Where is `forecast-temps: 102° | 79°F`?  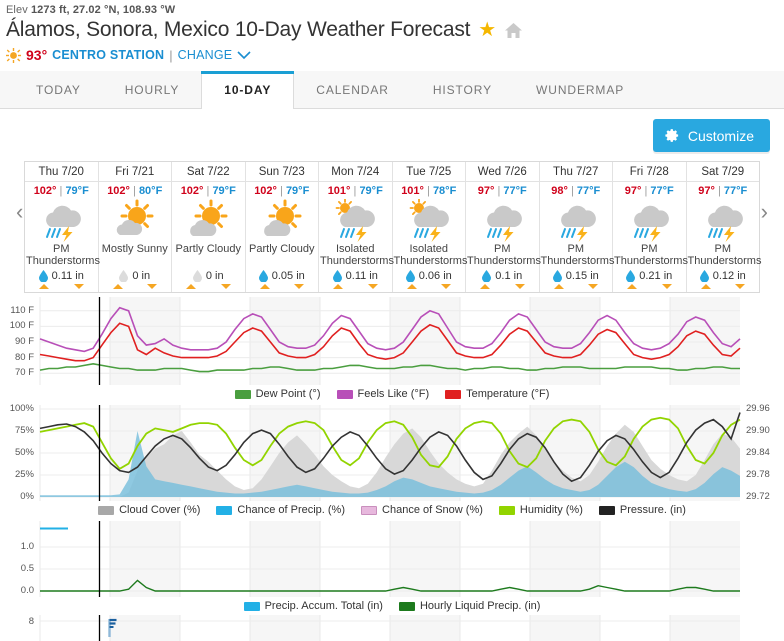 forecast-temps: 102° | 79°F is located at coordinates (208, 190).